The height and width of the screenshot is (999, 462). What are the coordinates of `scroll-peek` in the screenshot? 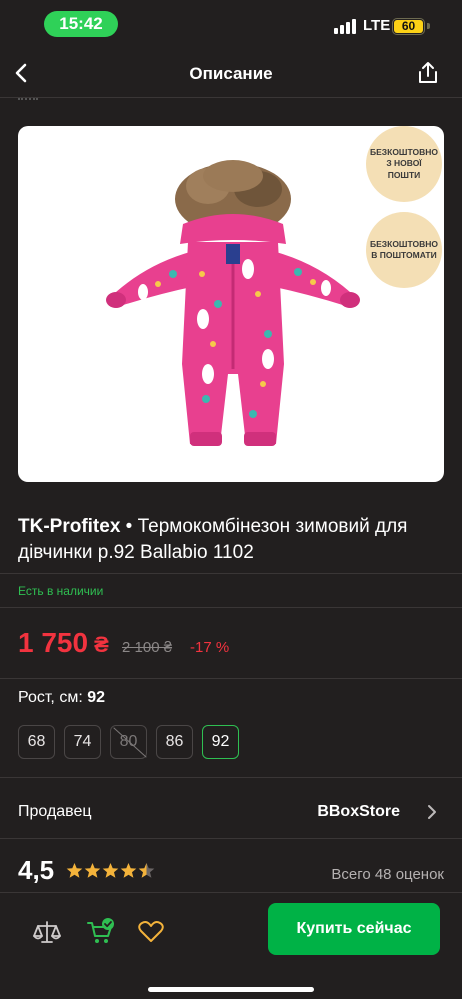 It's located at (28, 97).